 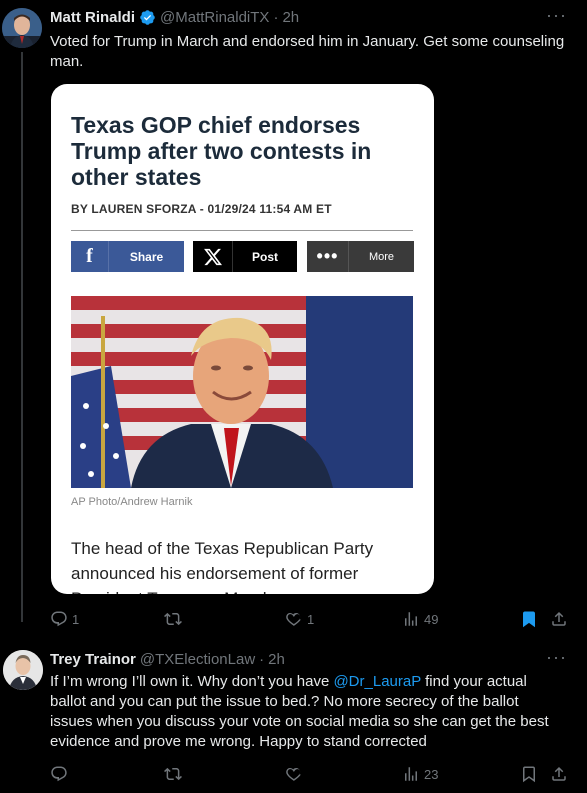 What do you see at coordinates (93, 659) in the screenshot?
I see `author-name: Trey Trainor` at bounding box center [93, 659].